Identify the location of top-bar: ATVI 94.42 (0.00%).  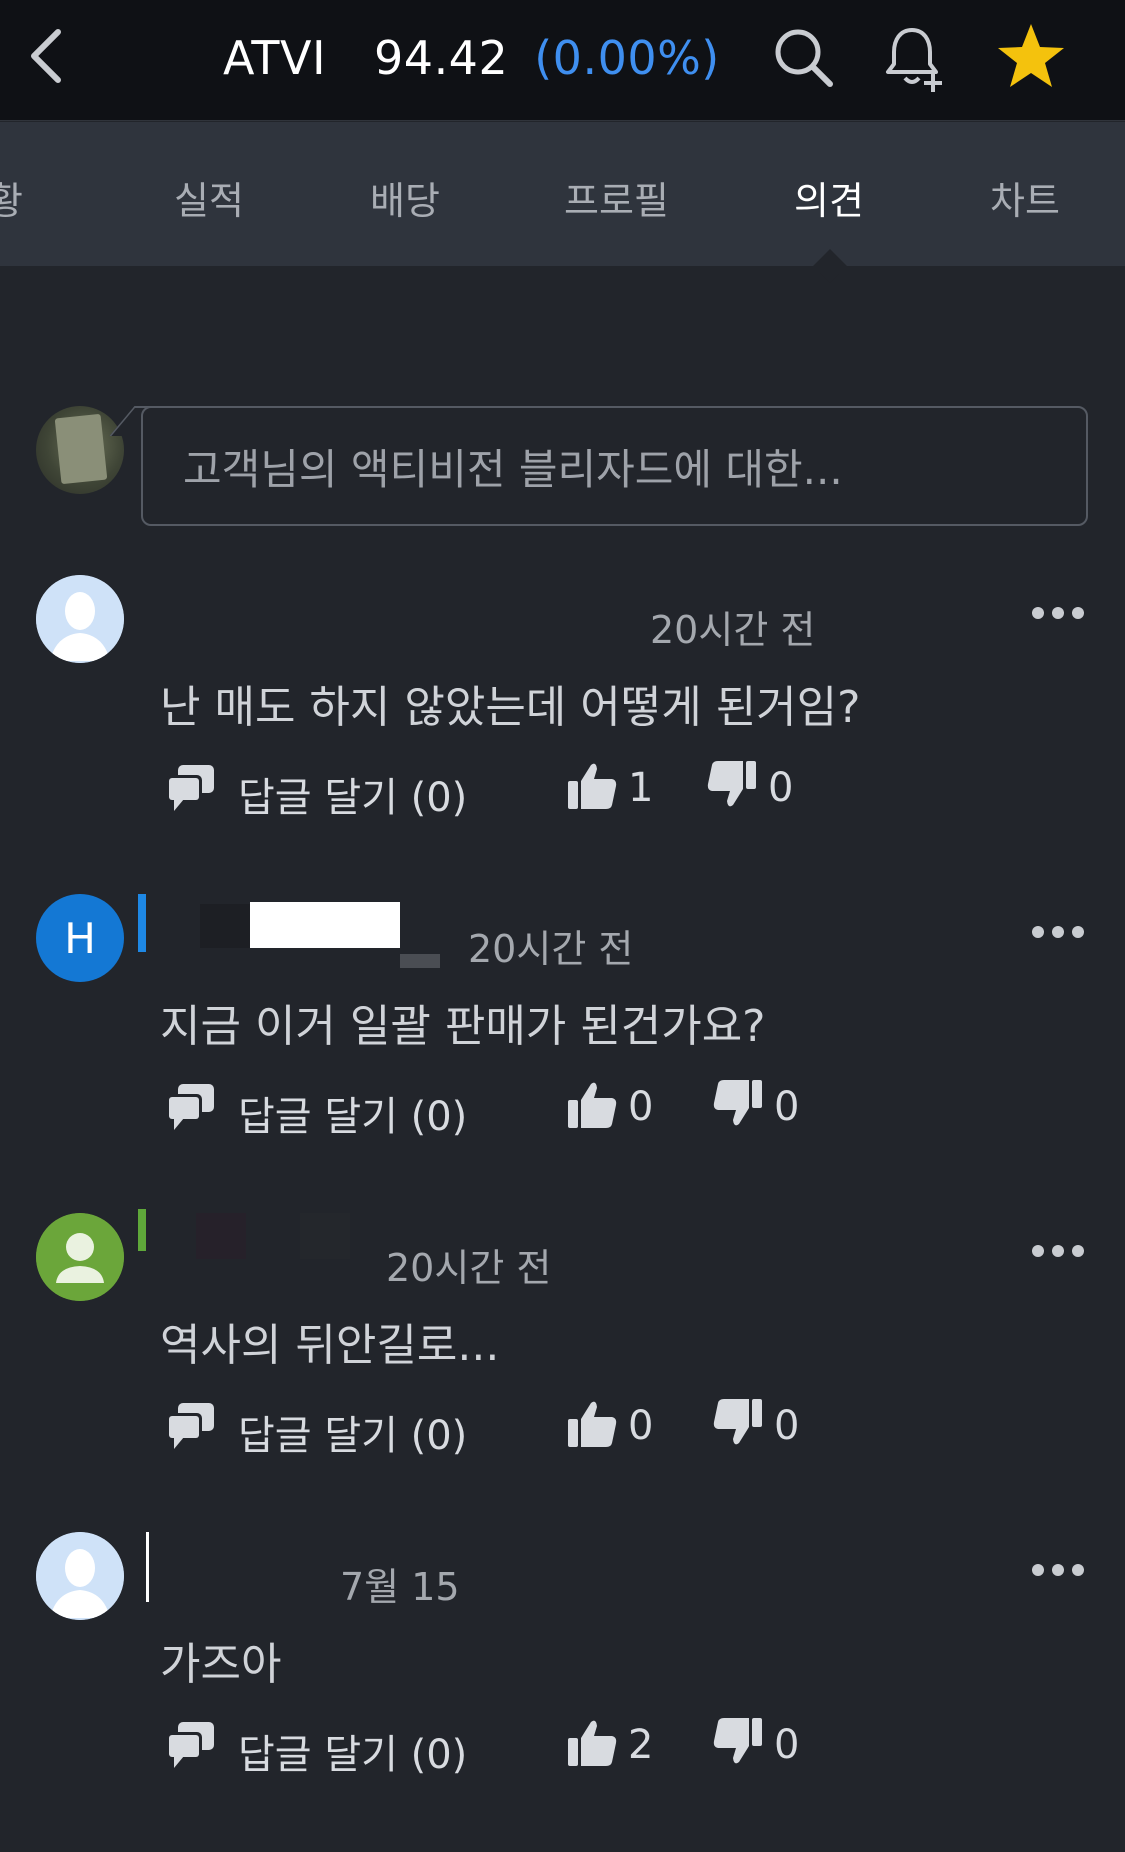
(562, 60).